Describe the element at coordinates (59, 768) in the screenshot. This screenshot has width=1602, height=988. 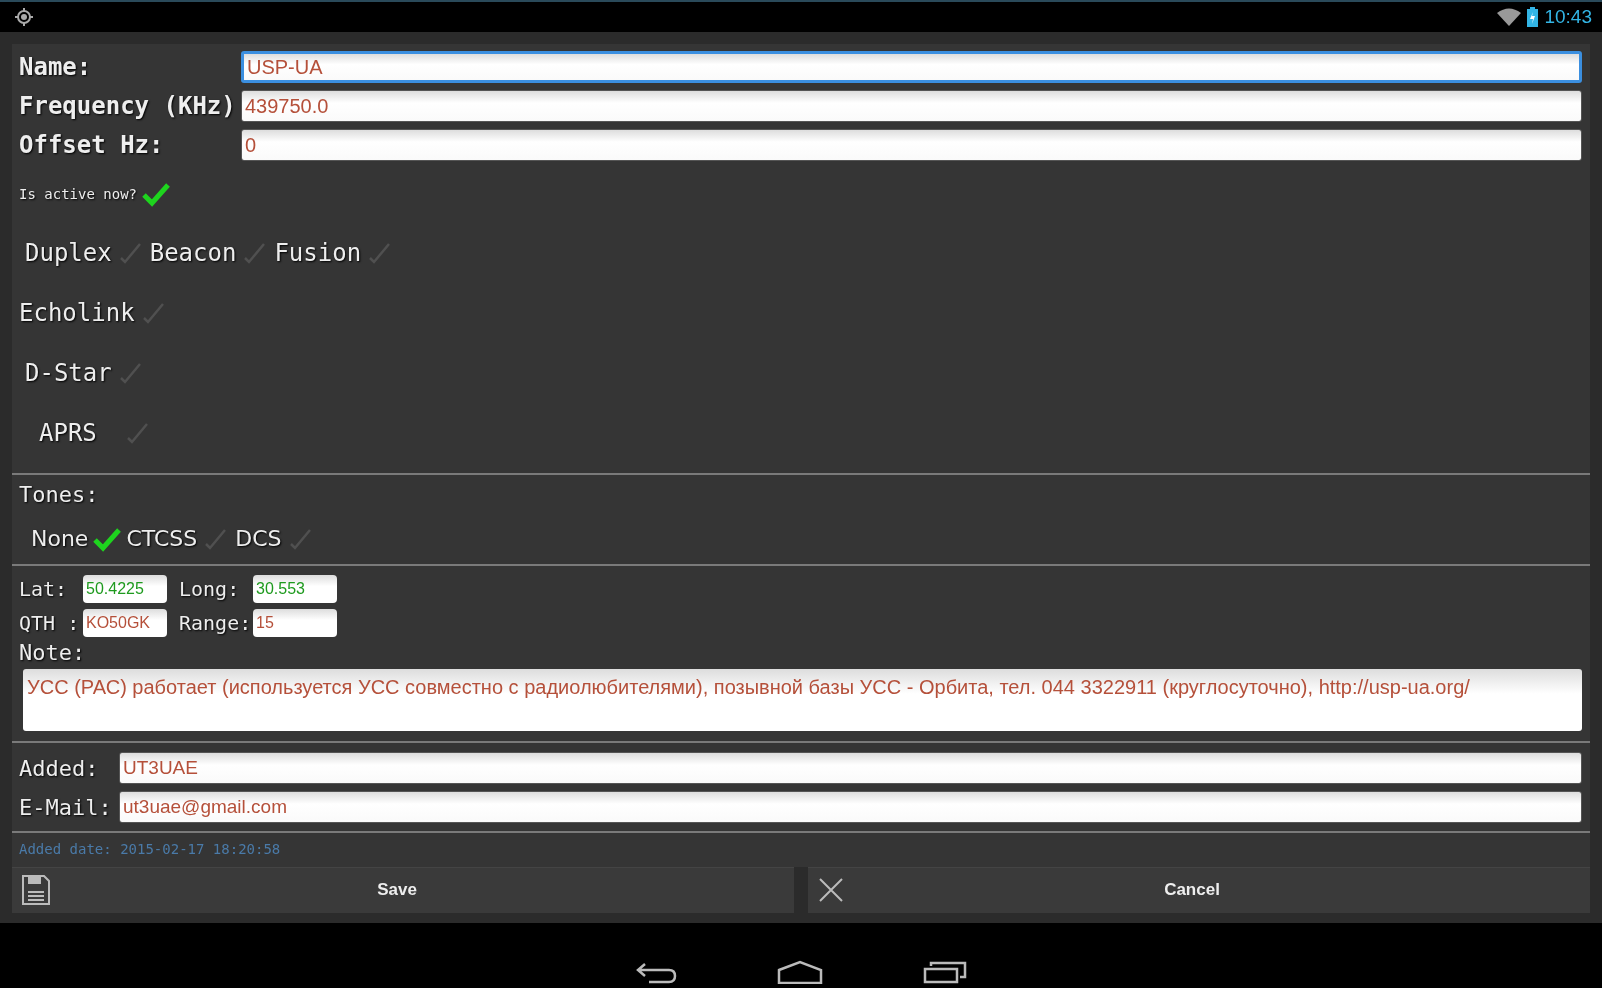
I see `field-label: Added:` at that location.